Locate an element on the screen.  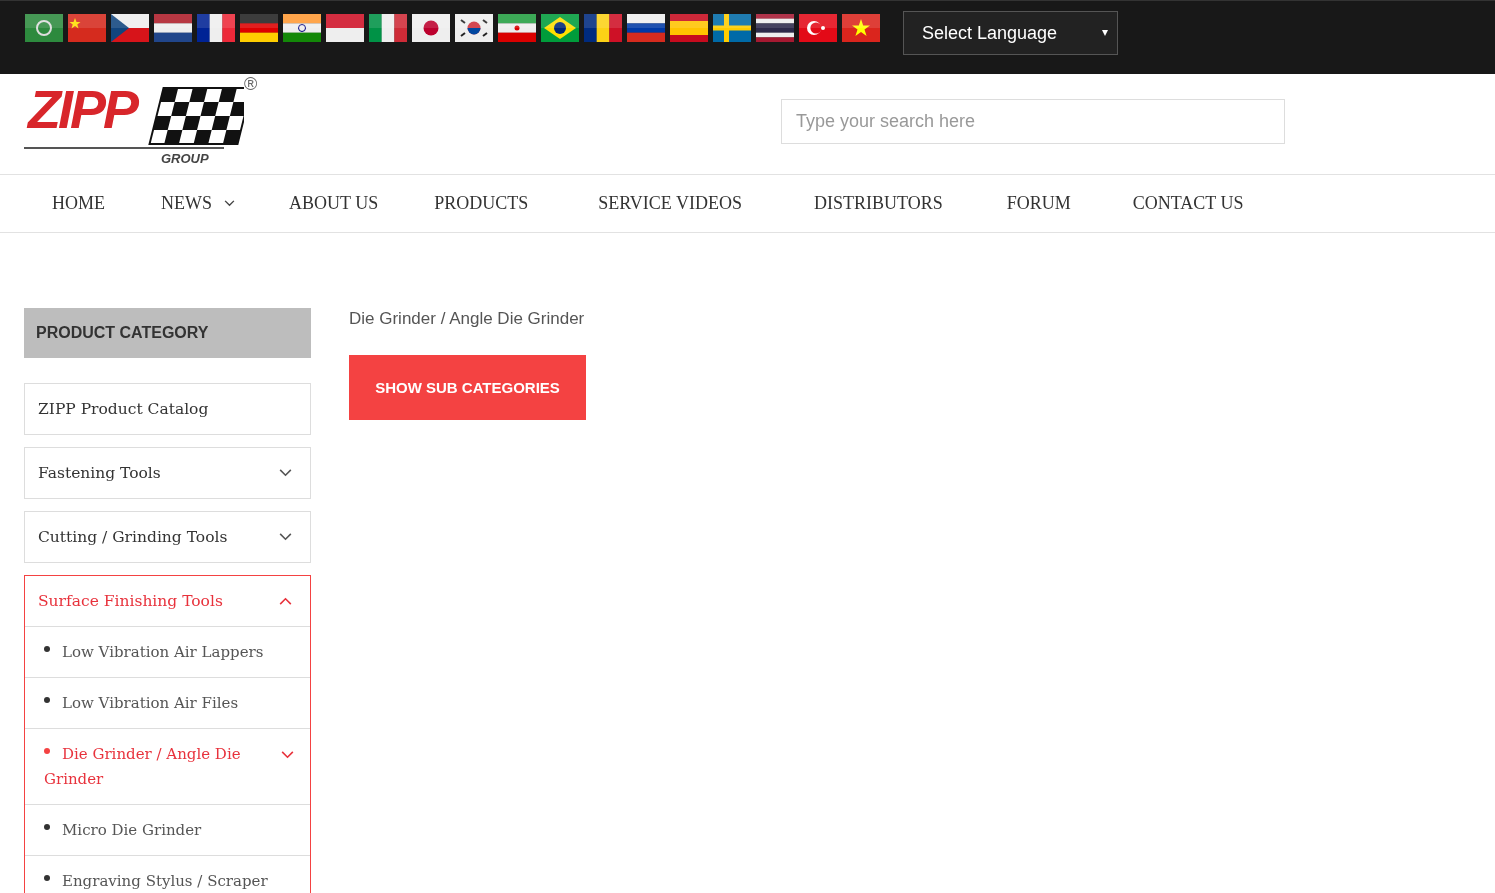
subcategory-item: Low Vibration Air Lappers is located at coordinates (167, 651).